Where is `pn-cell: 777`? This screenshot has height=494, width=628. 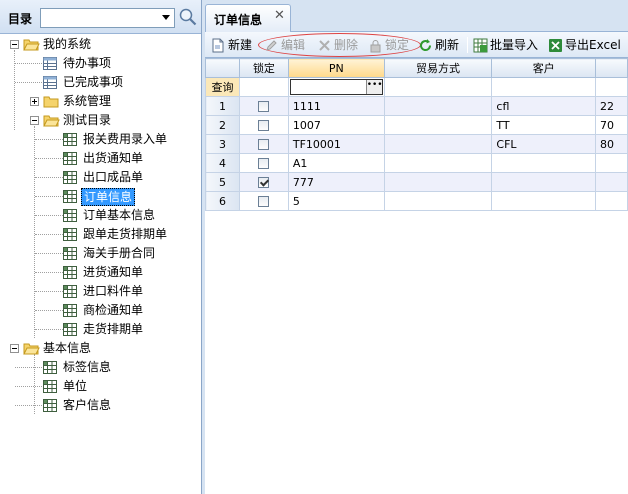
pn-cell: 777 is located at coordinates (336, 182).